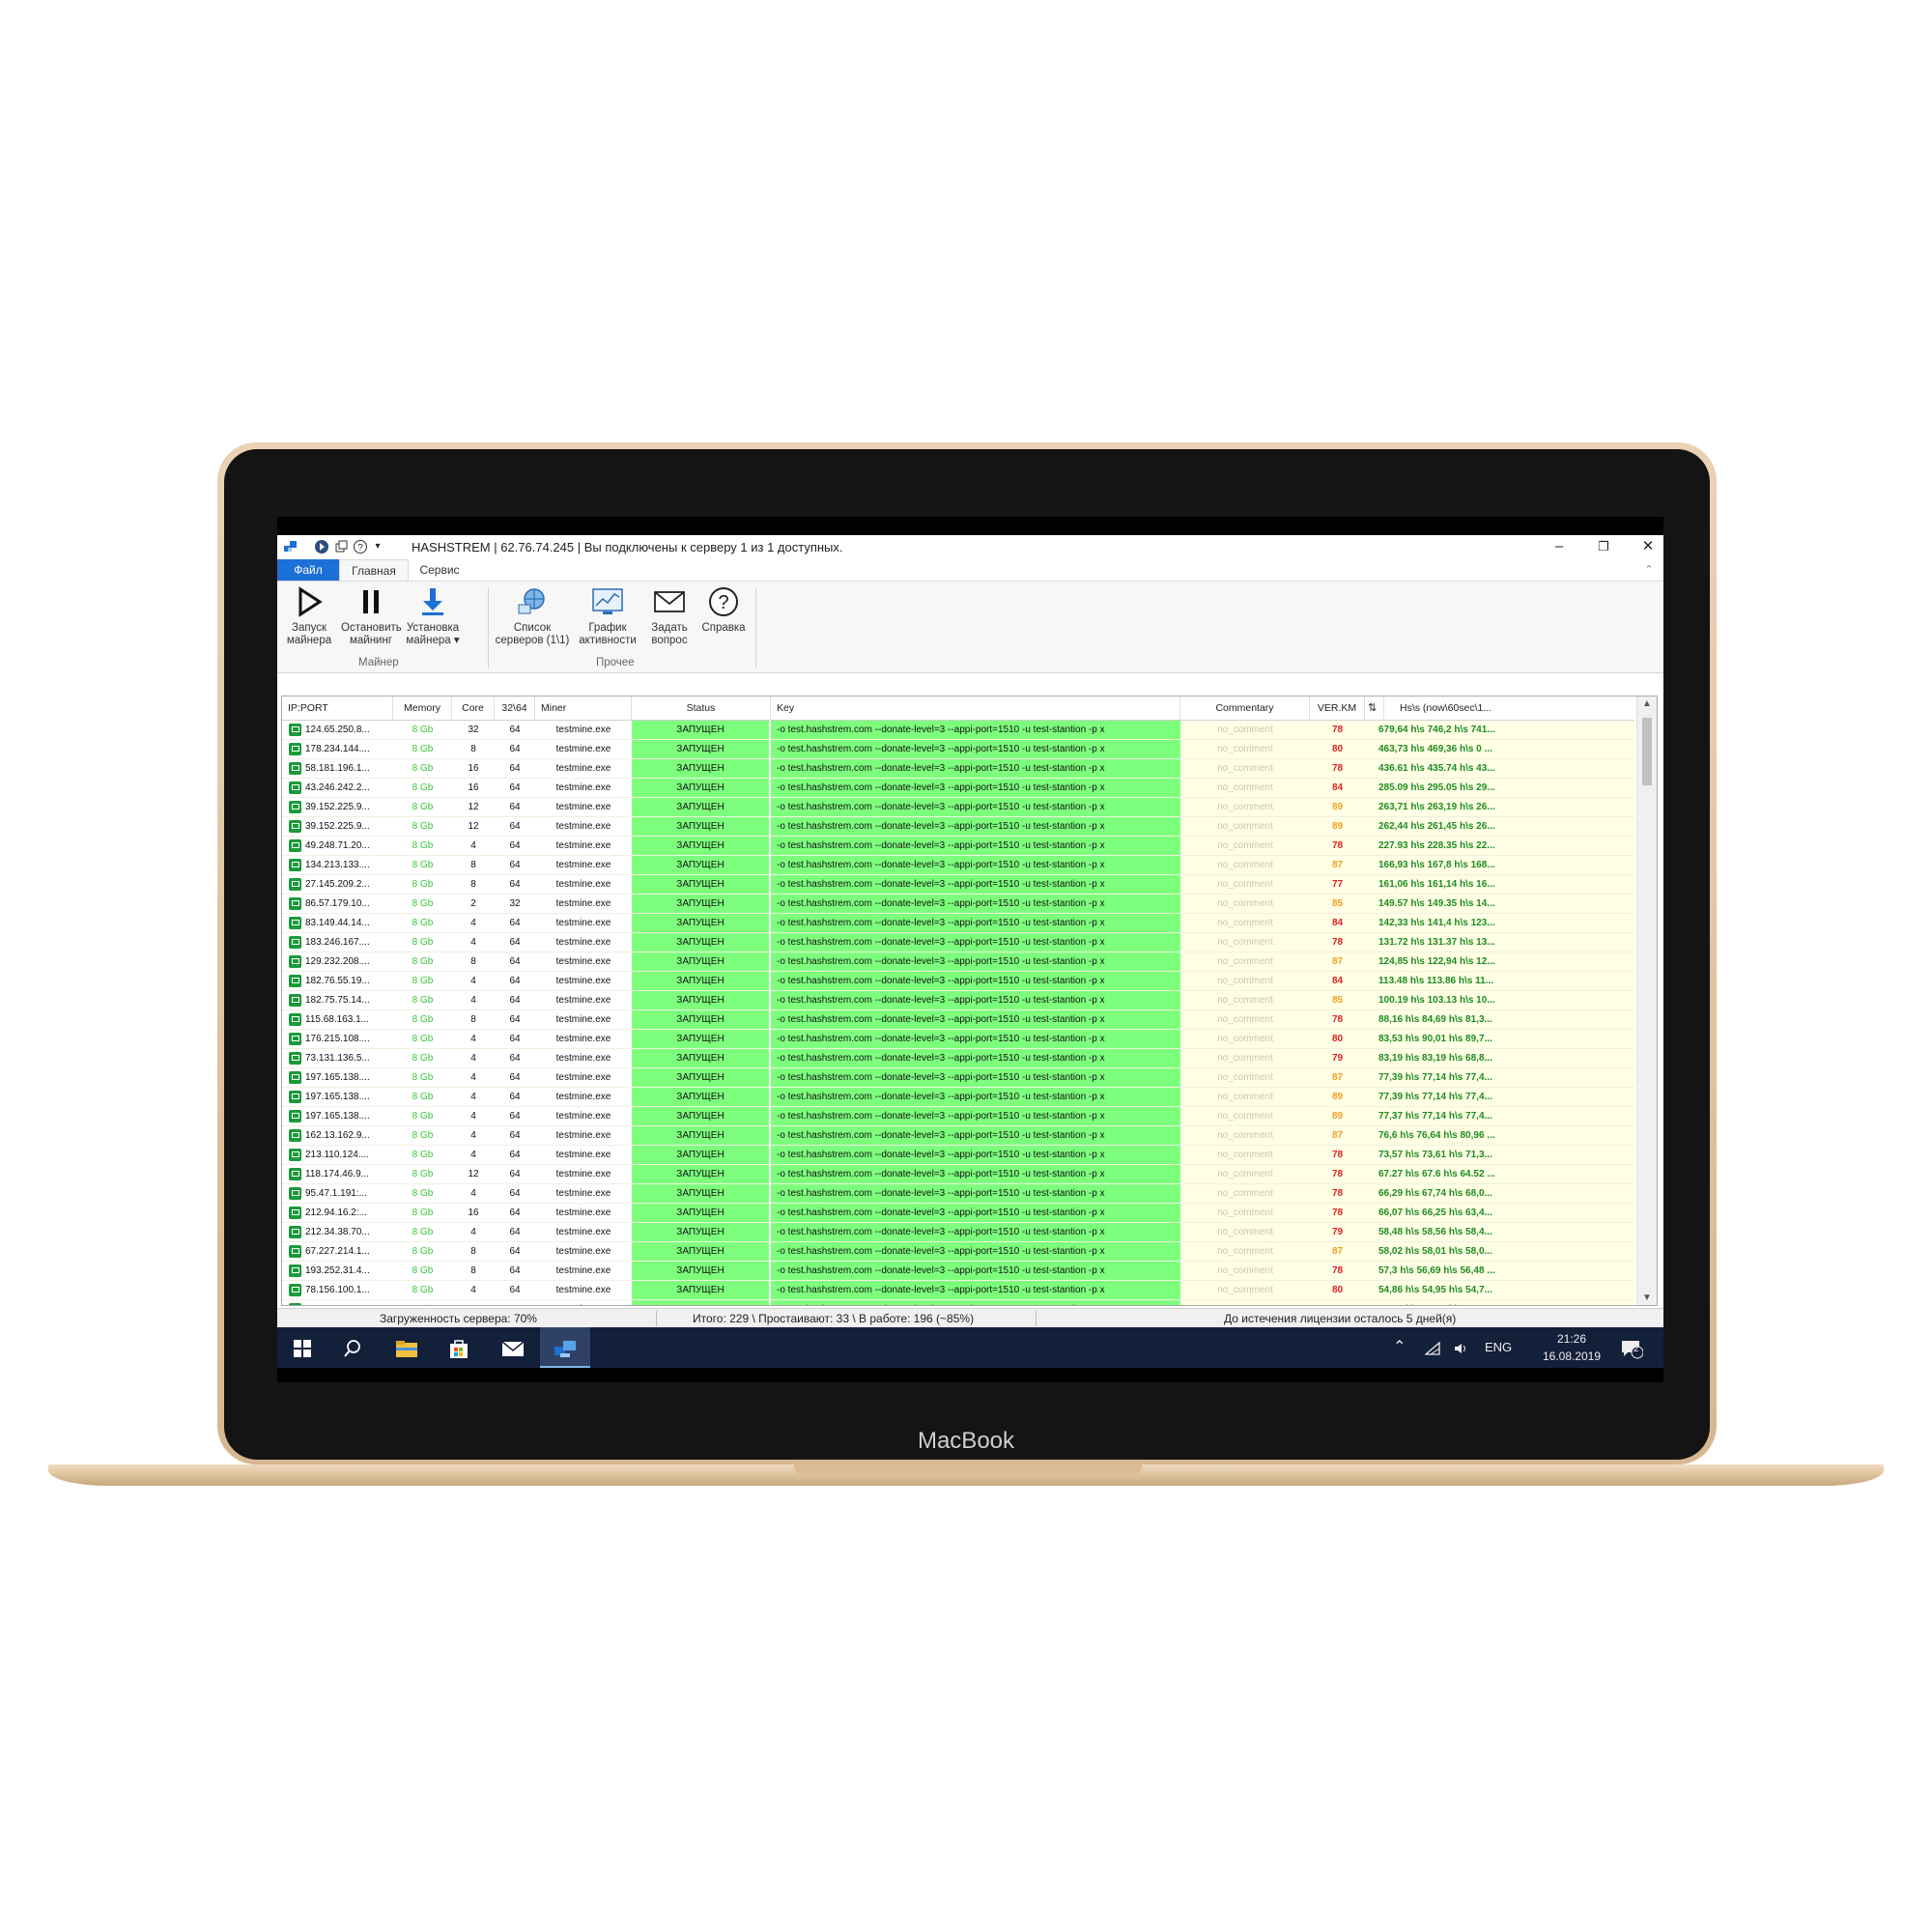 This screenshot has height=1932, width=1932. I want to click on forward-icon, so click(321, 546).